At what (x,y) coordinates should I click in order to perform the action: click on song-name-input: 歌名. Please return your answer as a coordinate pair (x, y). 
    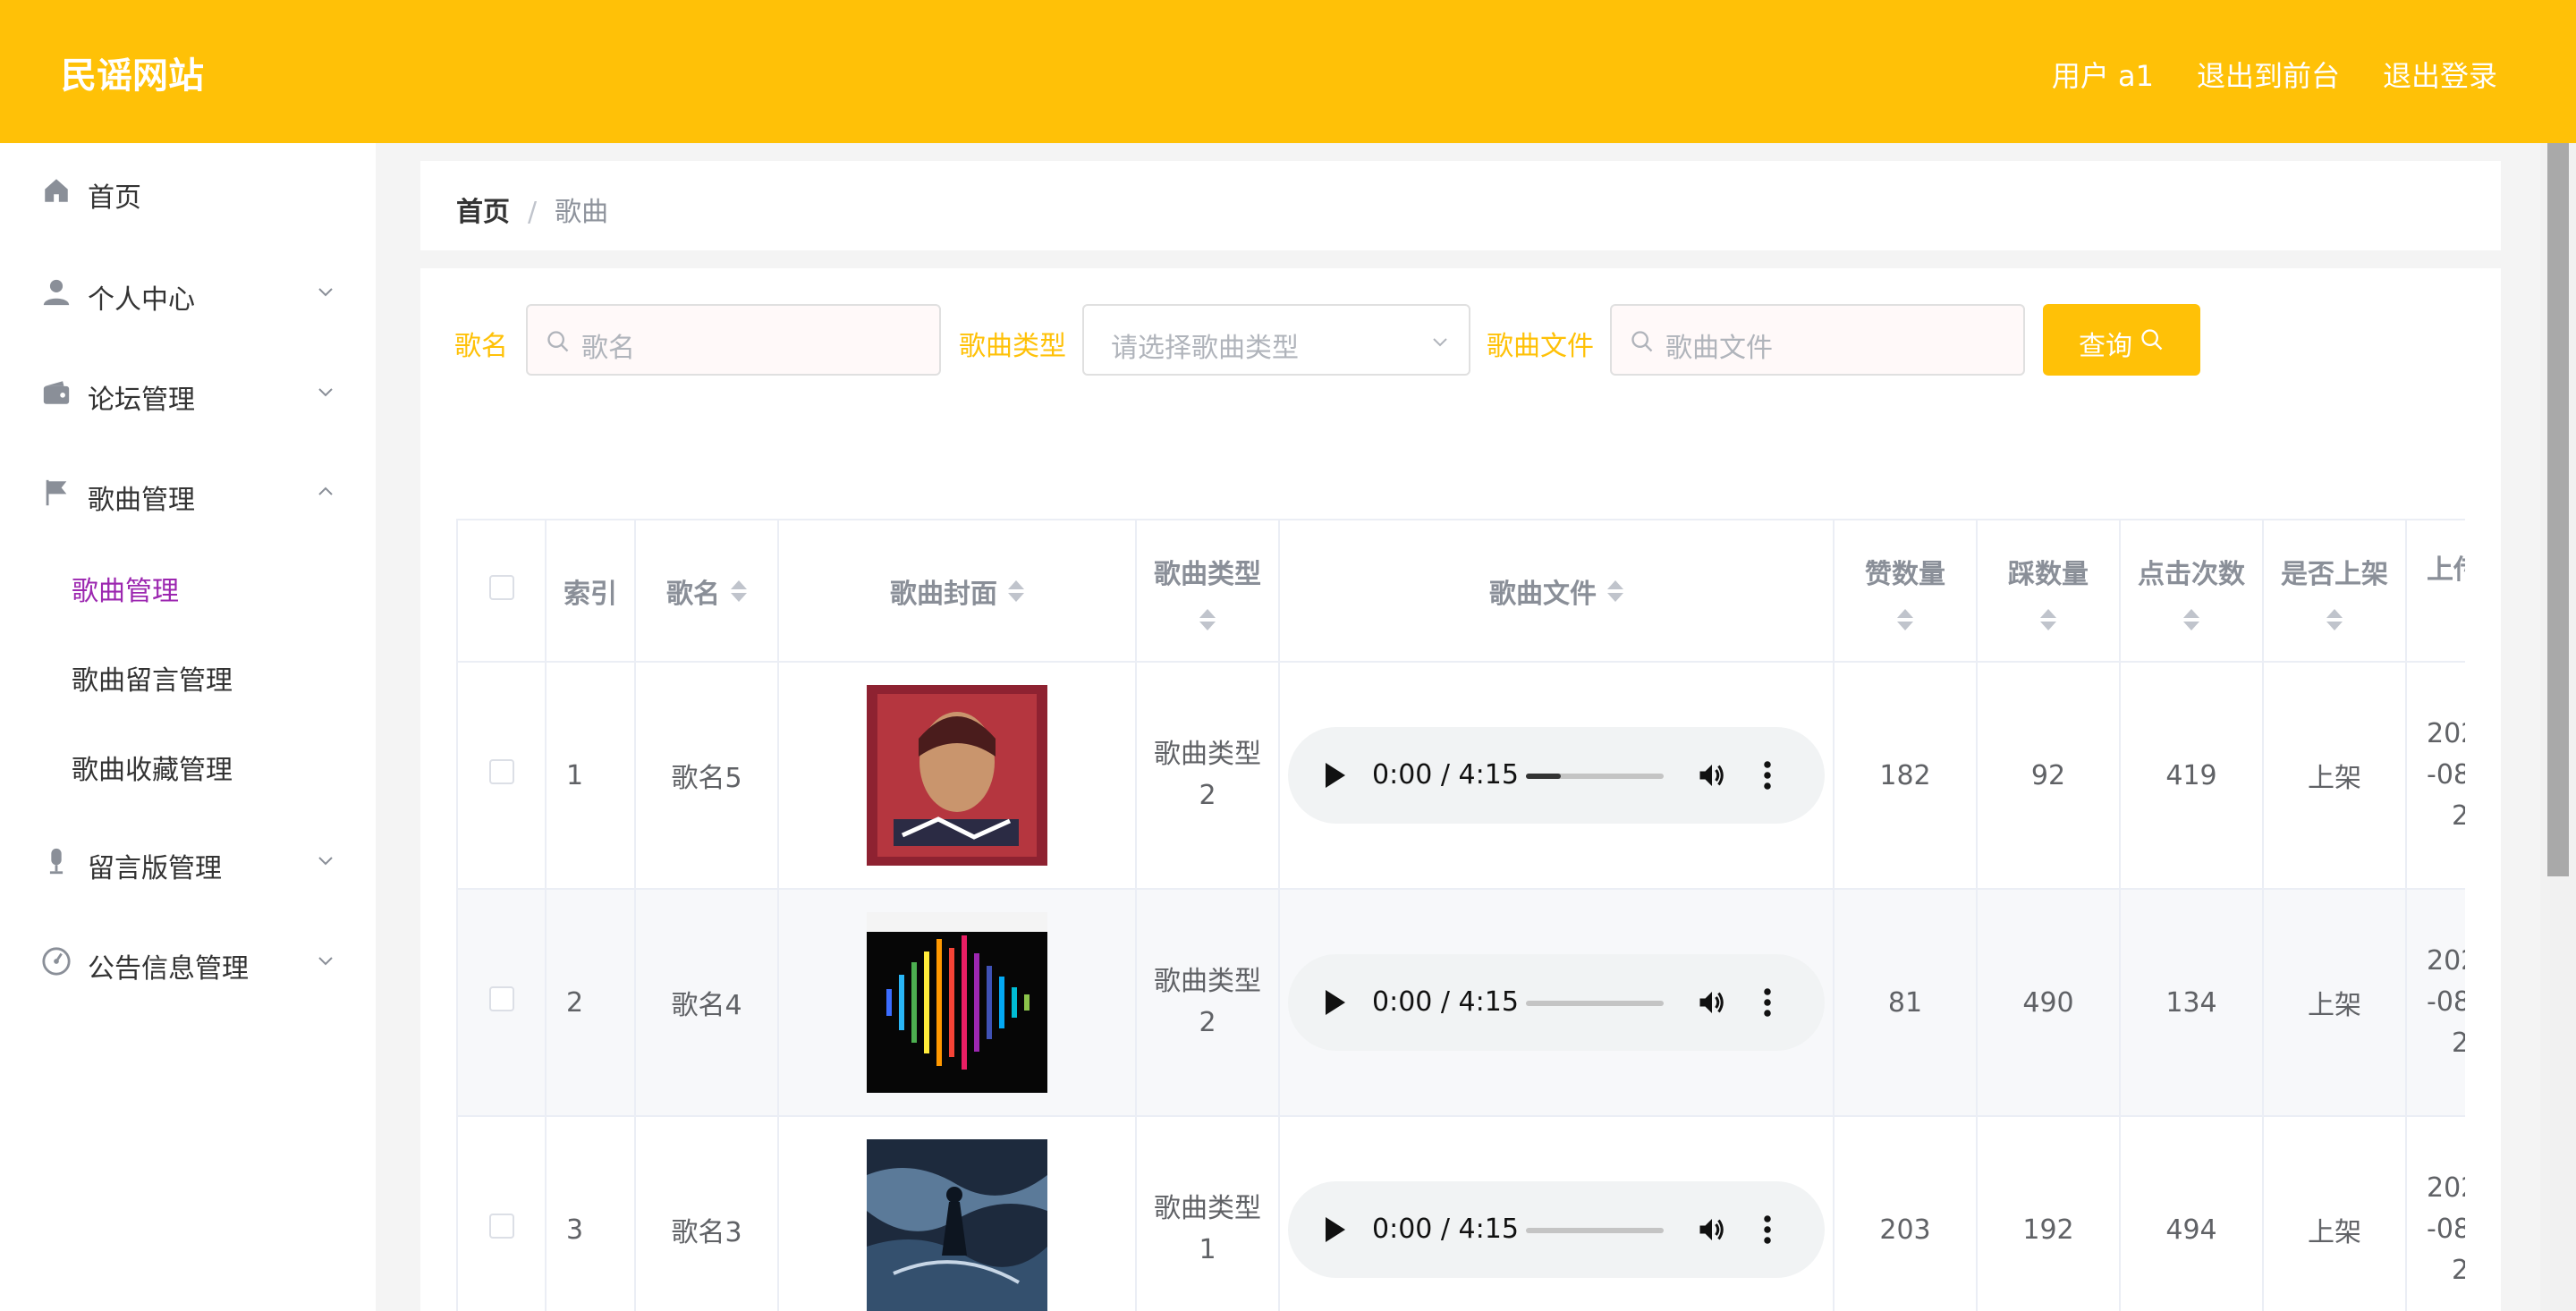
    Looking at the image, I should click on (733, 340).